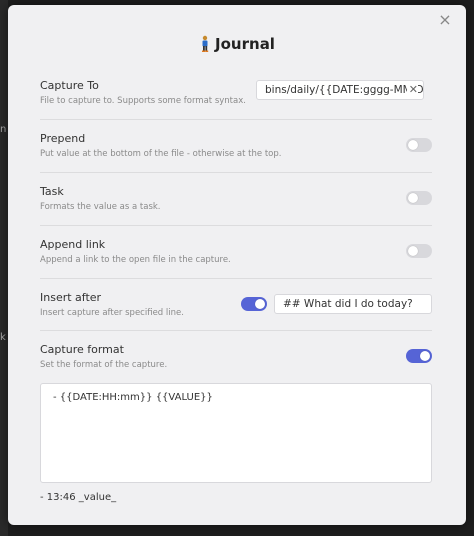 The height and width of the screenshot is (536, 474). I want to click on capture-to-value: bins/daily/{{DATE:gggg-MM-D, so click(344, 90).